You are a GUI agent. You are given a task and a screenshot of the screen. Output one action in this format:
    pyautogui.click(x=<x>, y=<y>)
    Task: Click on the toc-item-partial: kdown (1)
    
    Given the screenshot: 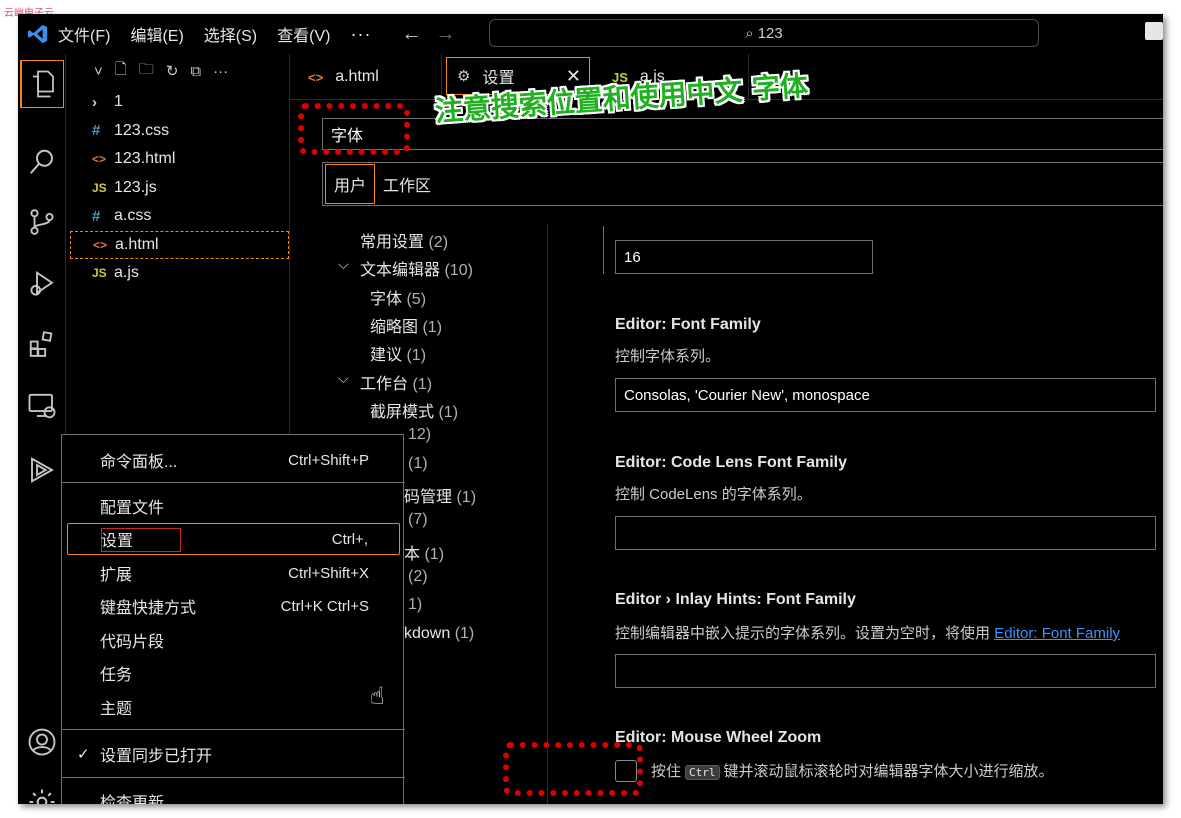 What is the action you would take?
    pyautogui.click(x=439, y=634)
    